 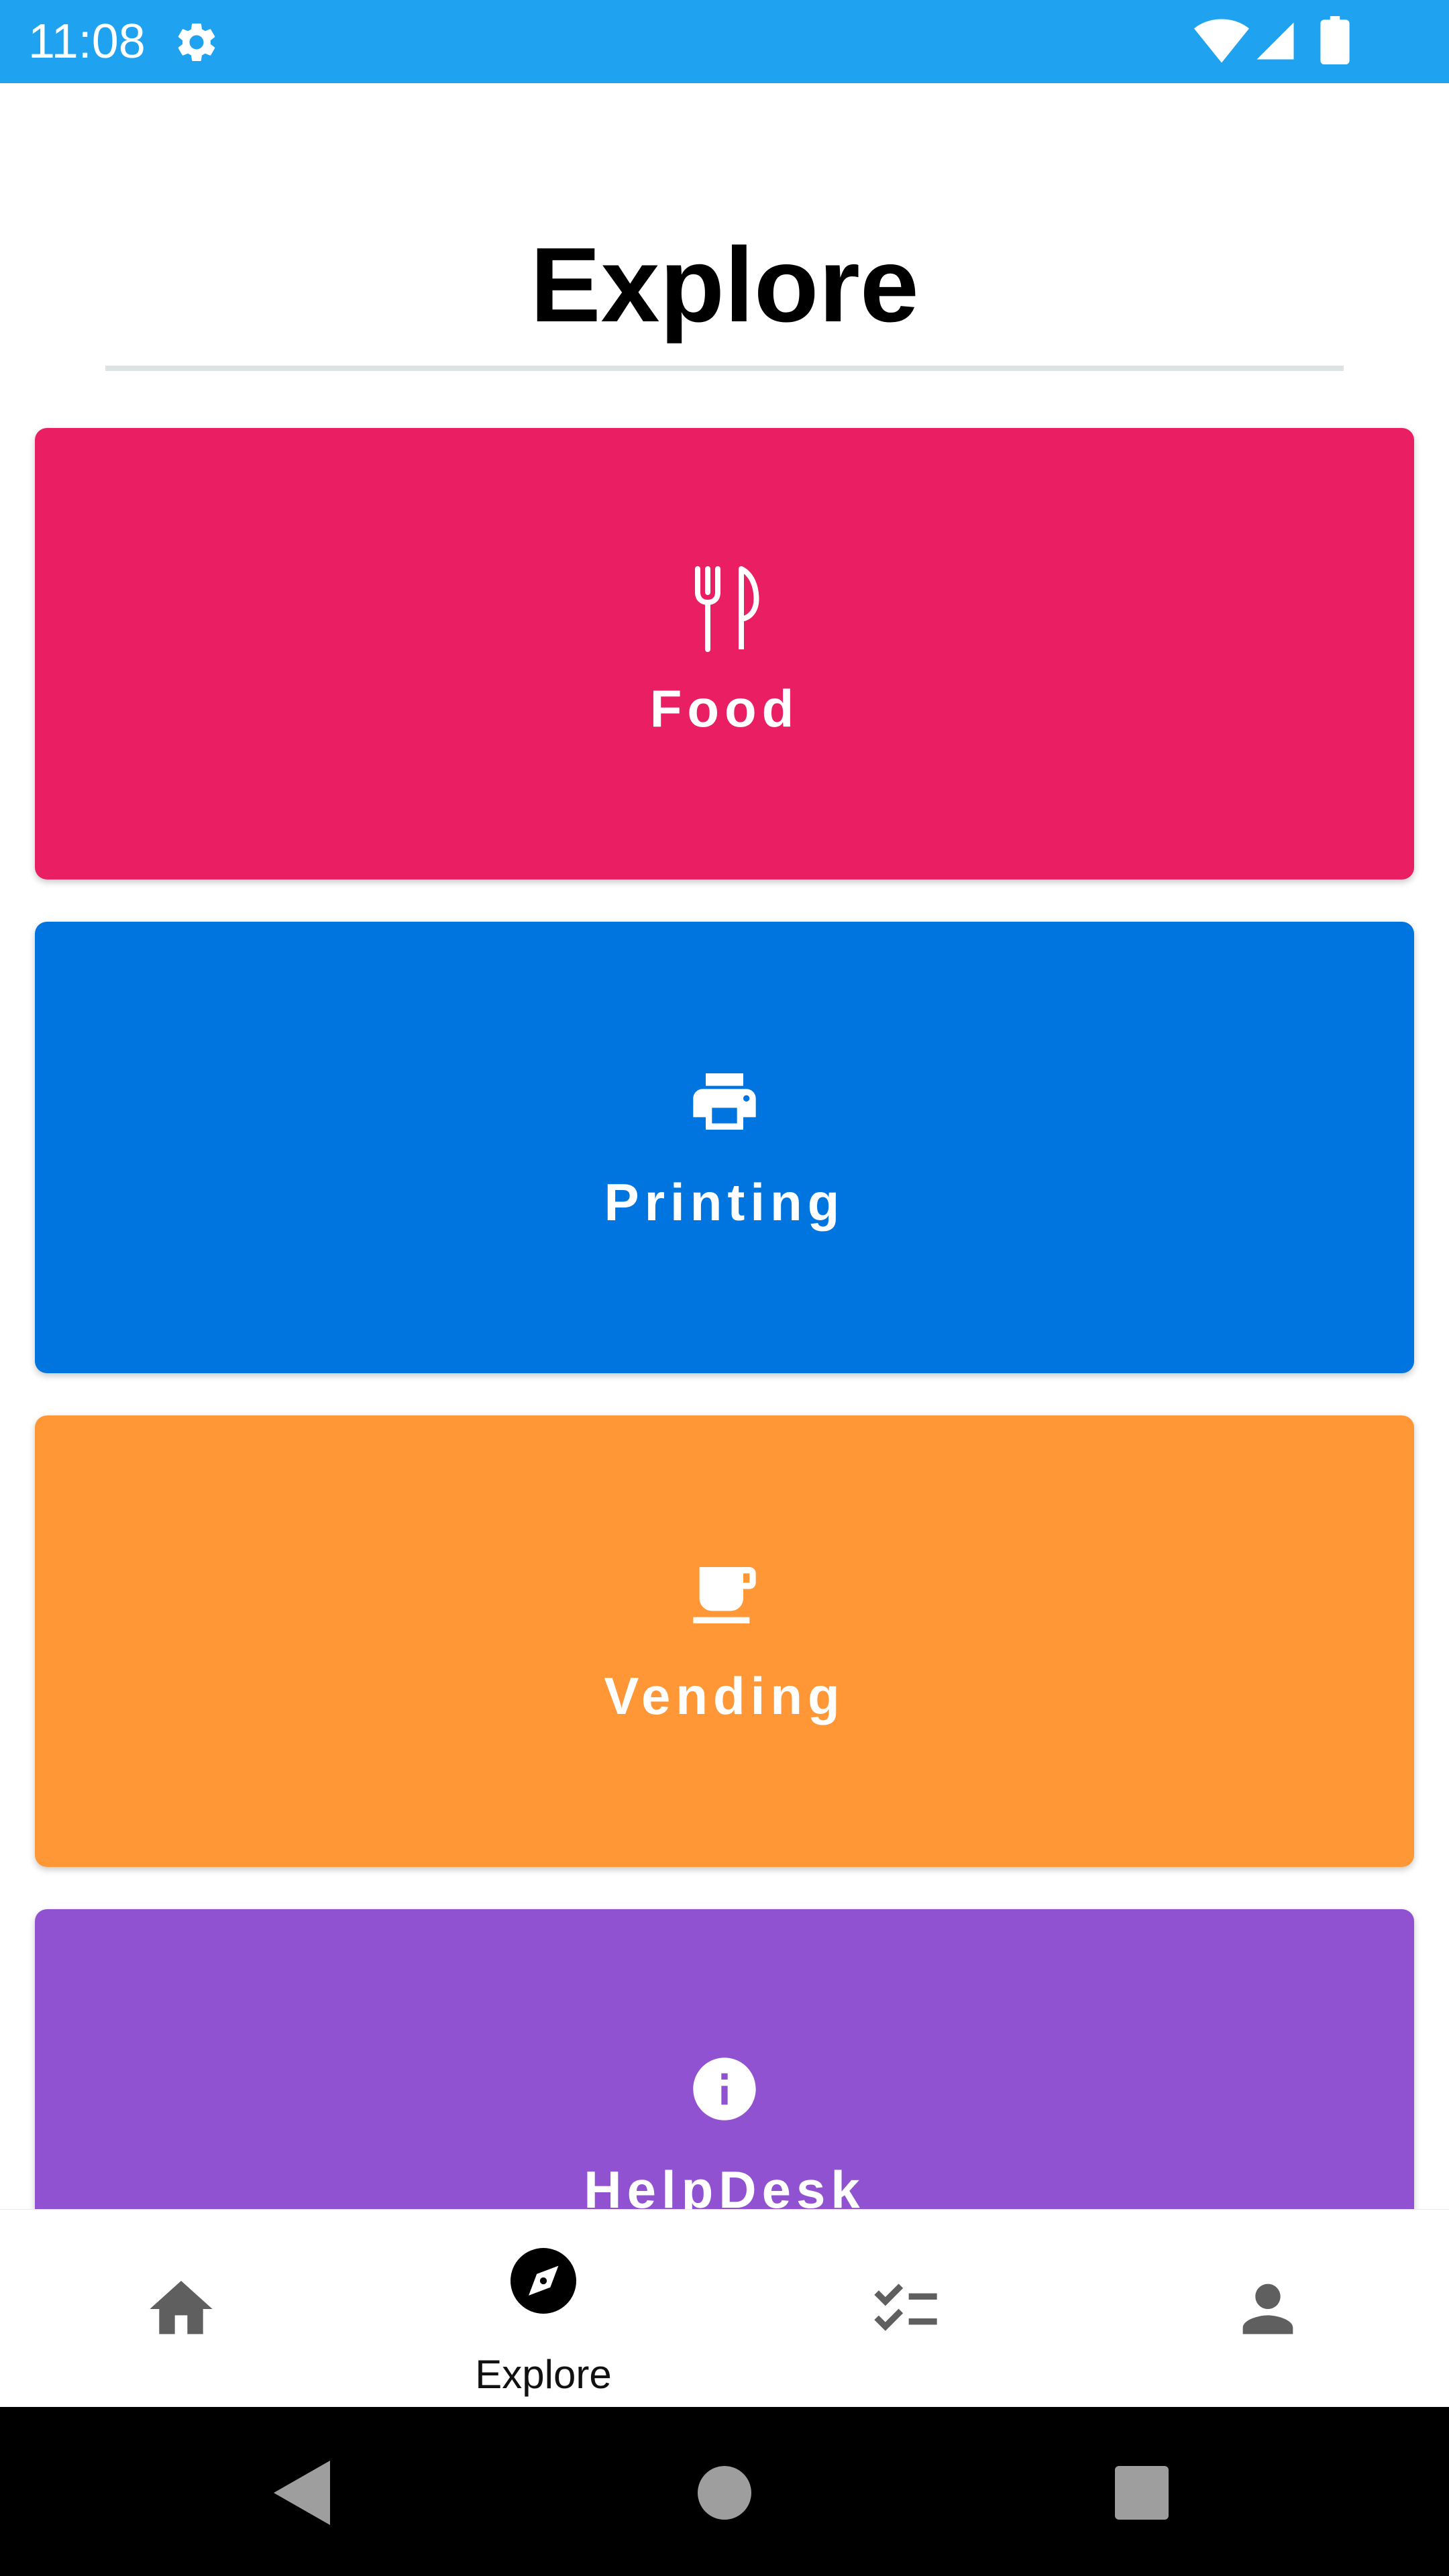 What do you see at coordinates (724, 2184) in the screenshot?
I see `card-label: HelpDesk` at bounding box center [724, 2184].